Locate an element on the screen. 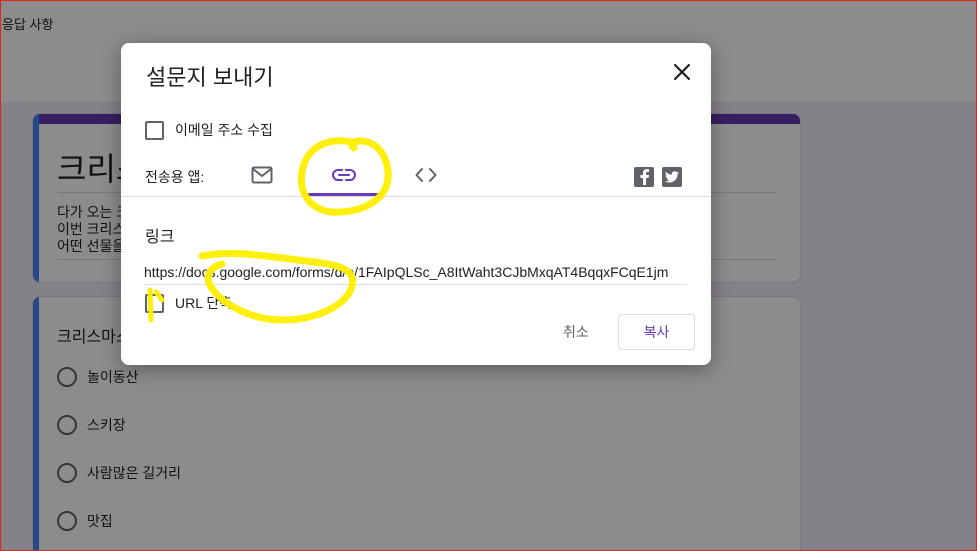  copy-button: 복사 is located at coordinates (656, 332).